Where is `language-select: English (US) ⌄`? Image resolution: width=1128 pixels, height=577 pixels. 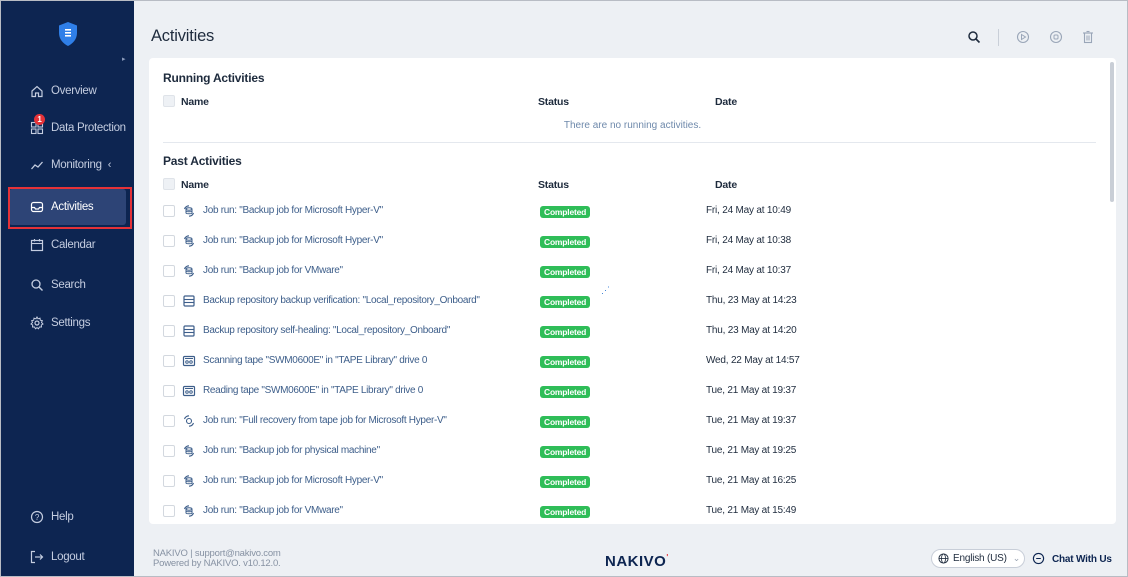
language-select: English (US) ⌄ is located at coordinates (978, 558).